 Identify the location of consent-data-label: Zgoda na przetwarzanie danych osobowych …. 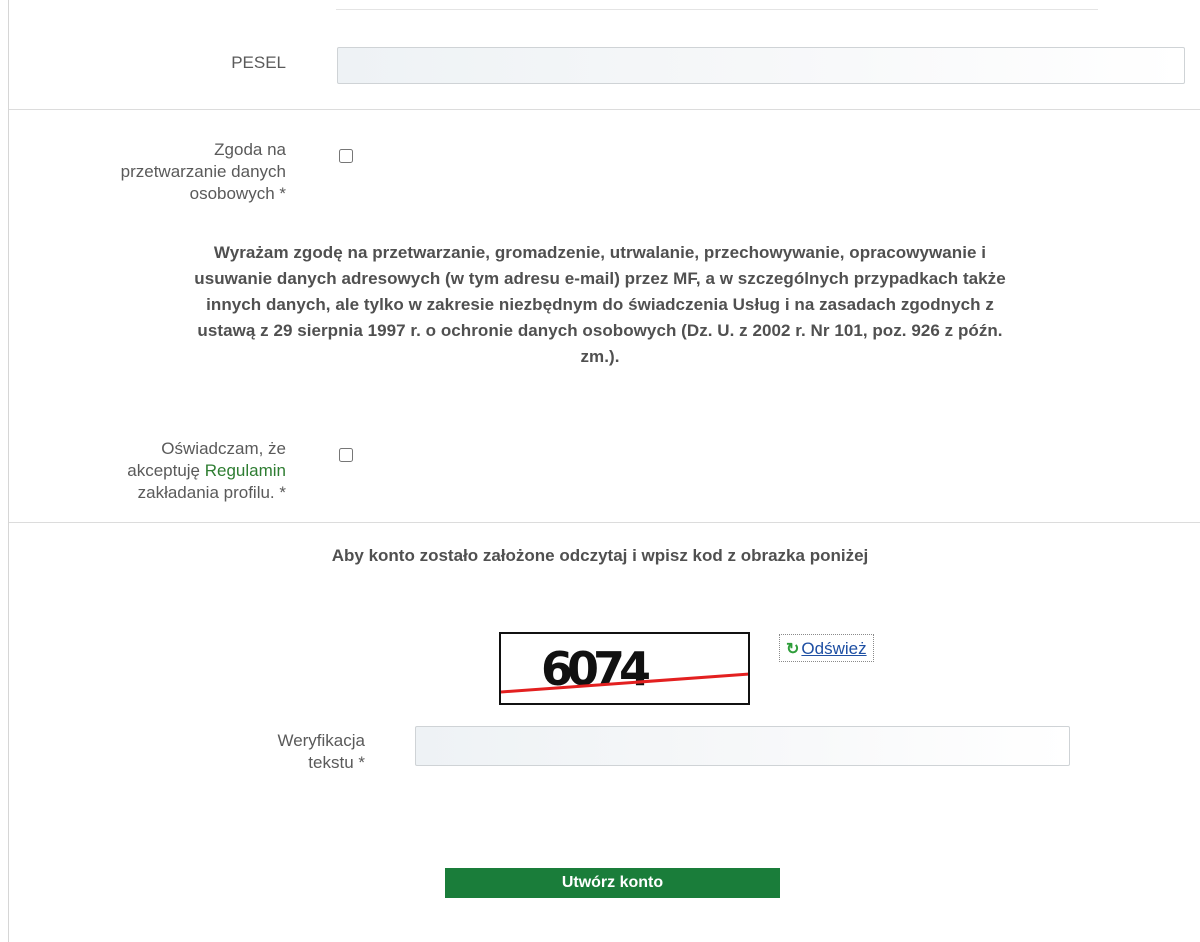
(203, 171).